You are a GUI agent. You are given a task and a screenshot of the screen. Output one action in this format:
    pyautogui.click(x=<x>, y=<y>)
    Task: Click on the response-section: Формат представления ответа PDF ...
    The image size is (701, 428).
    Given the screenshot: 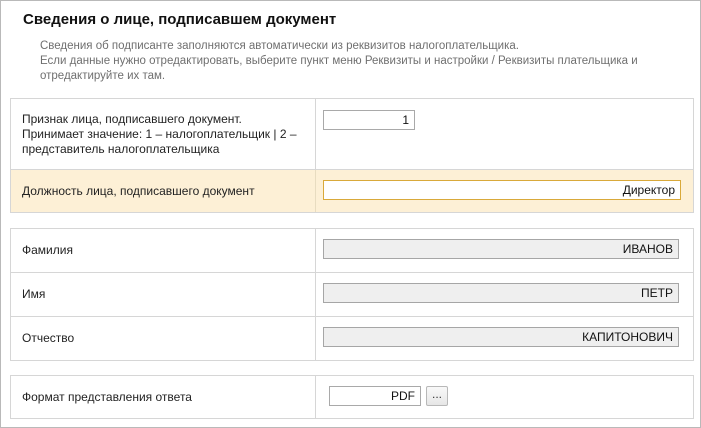 What is the action you would take?
    pyautogui.click(x=352, y=397)
    